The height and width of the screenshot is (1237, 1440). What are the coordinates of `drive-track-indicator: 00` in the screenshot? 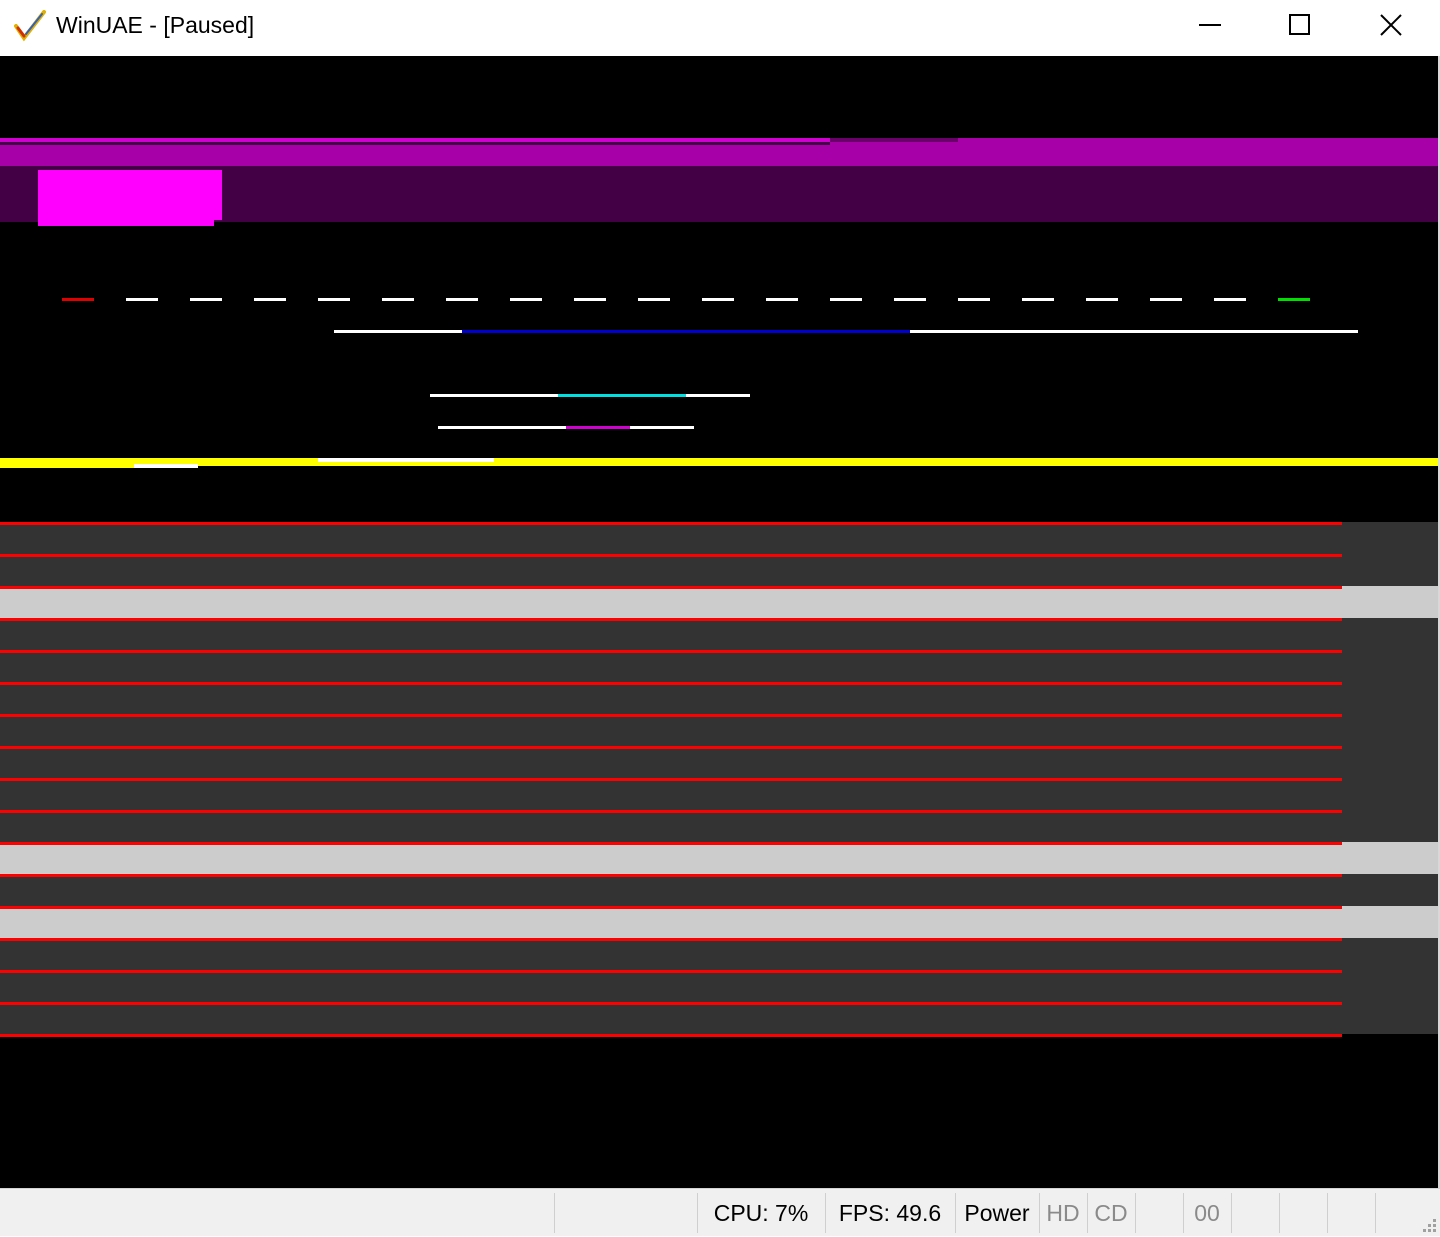 It's located at (1207, 1212).